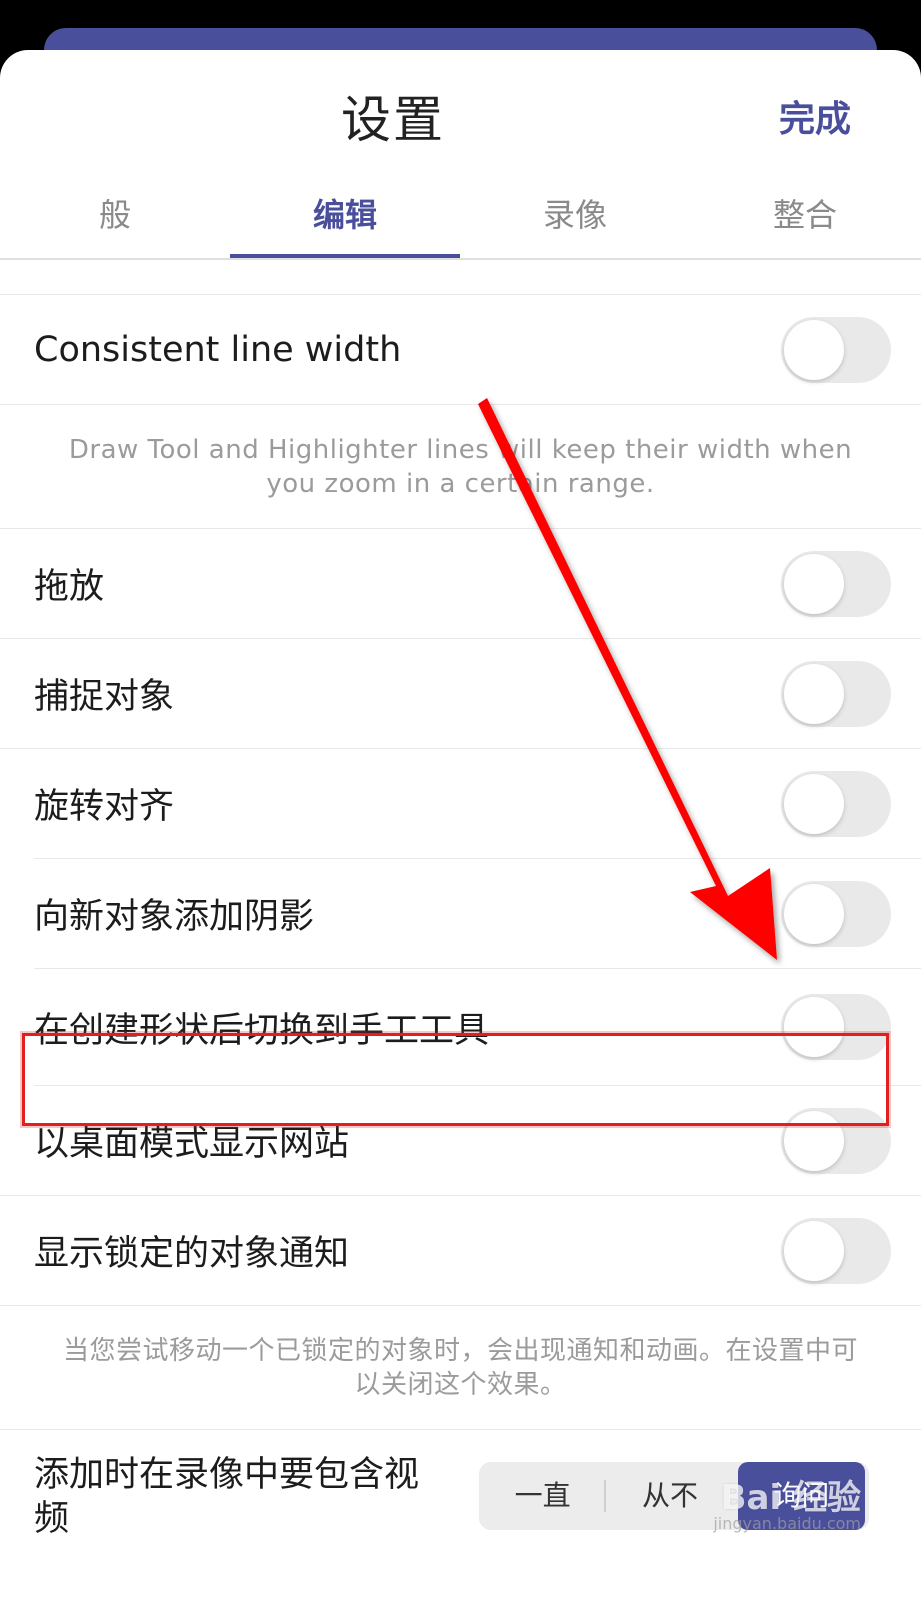 The height and width of the screenshot is (1600, 921). Describe the element at coordinates (192, 1254) in the screenshot. I see `setting-label: 显示锁定的对象通知` at that location.